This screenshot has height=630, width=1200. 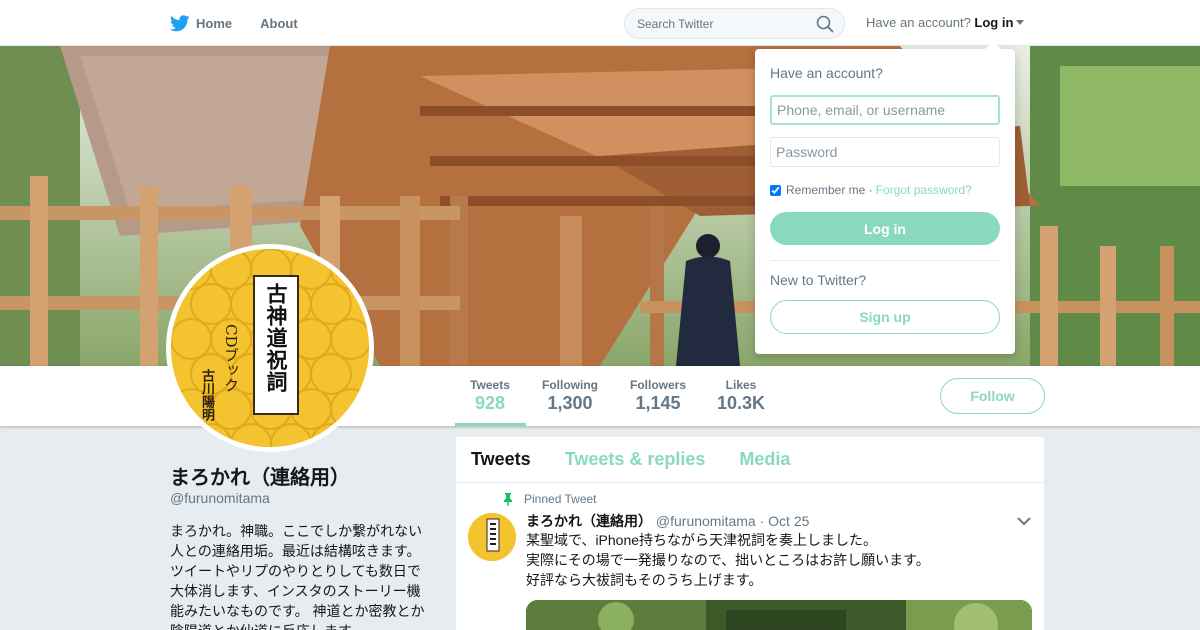 What do you see at coordinates (501, 459) in the screenshot?
I see `tab-tweets: Tweets` at bounding box center [501, 459].